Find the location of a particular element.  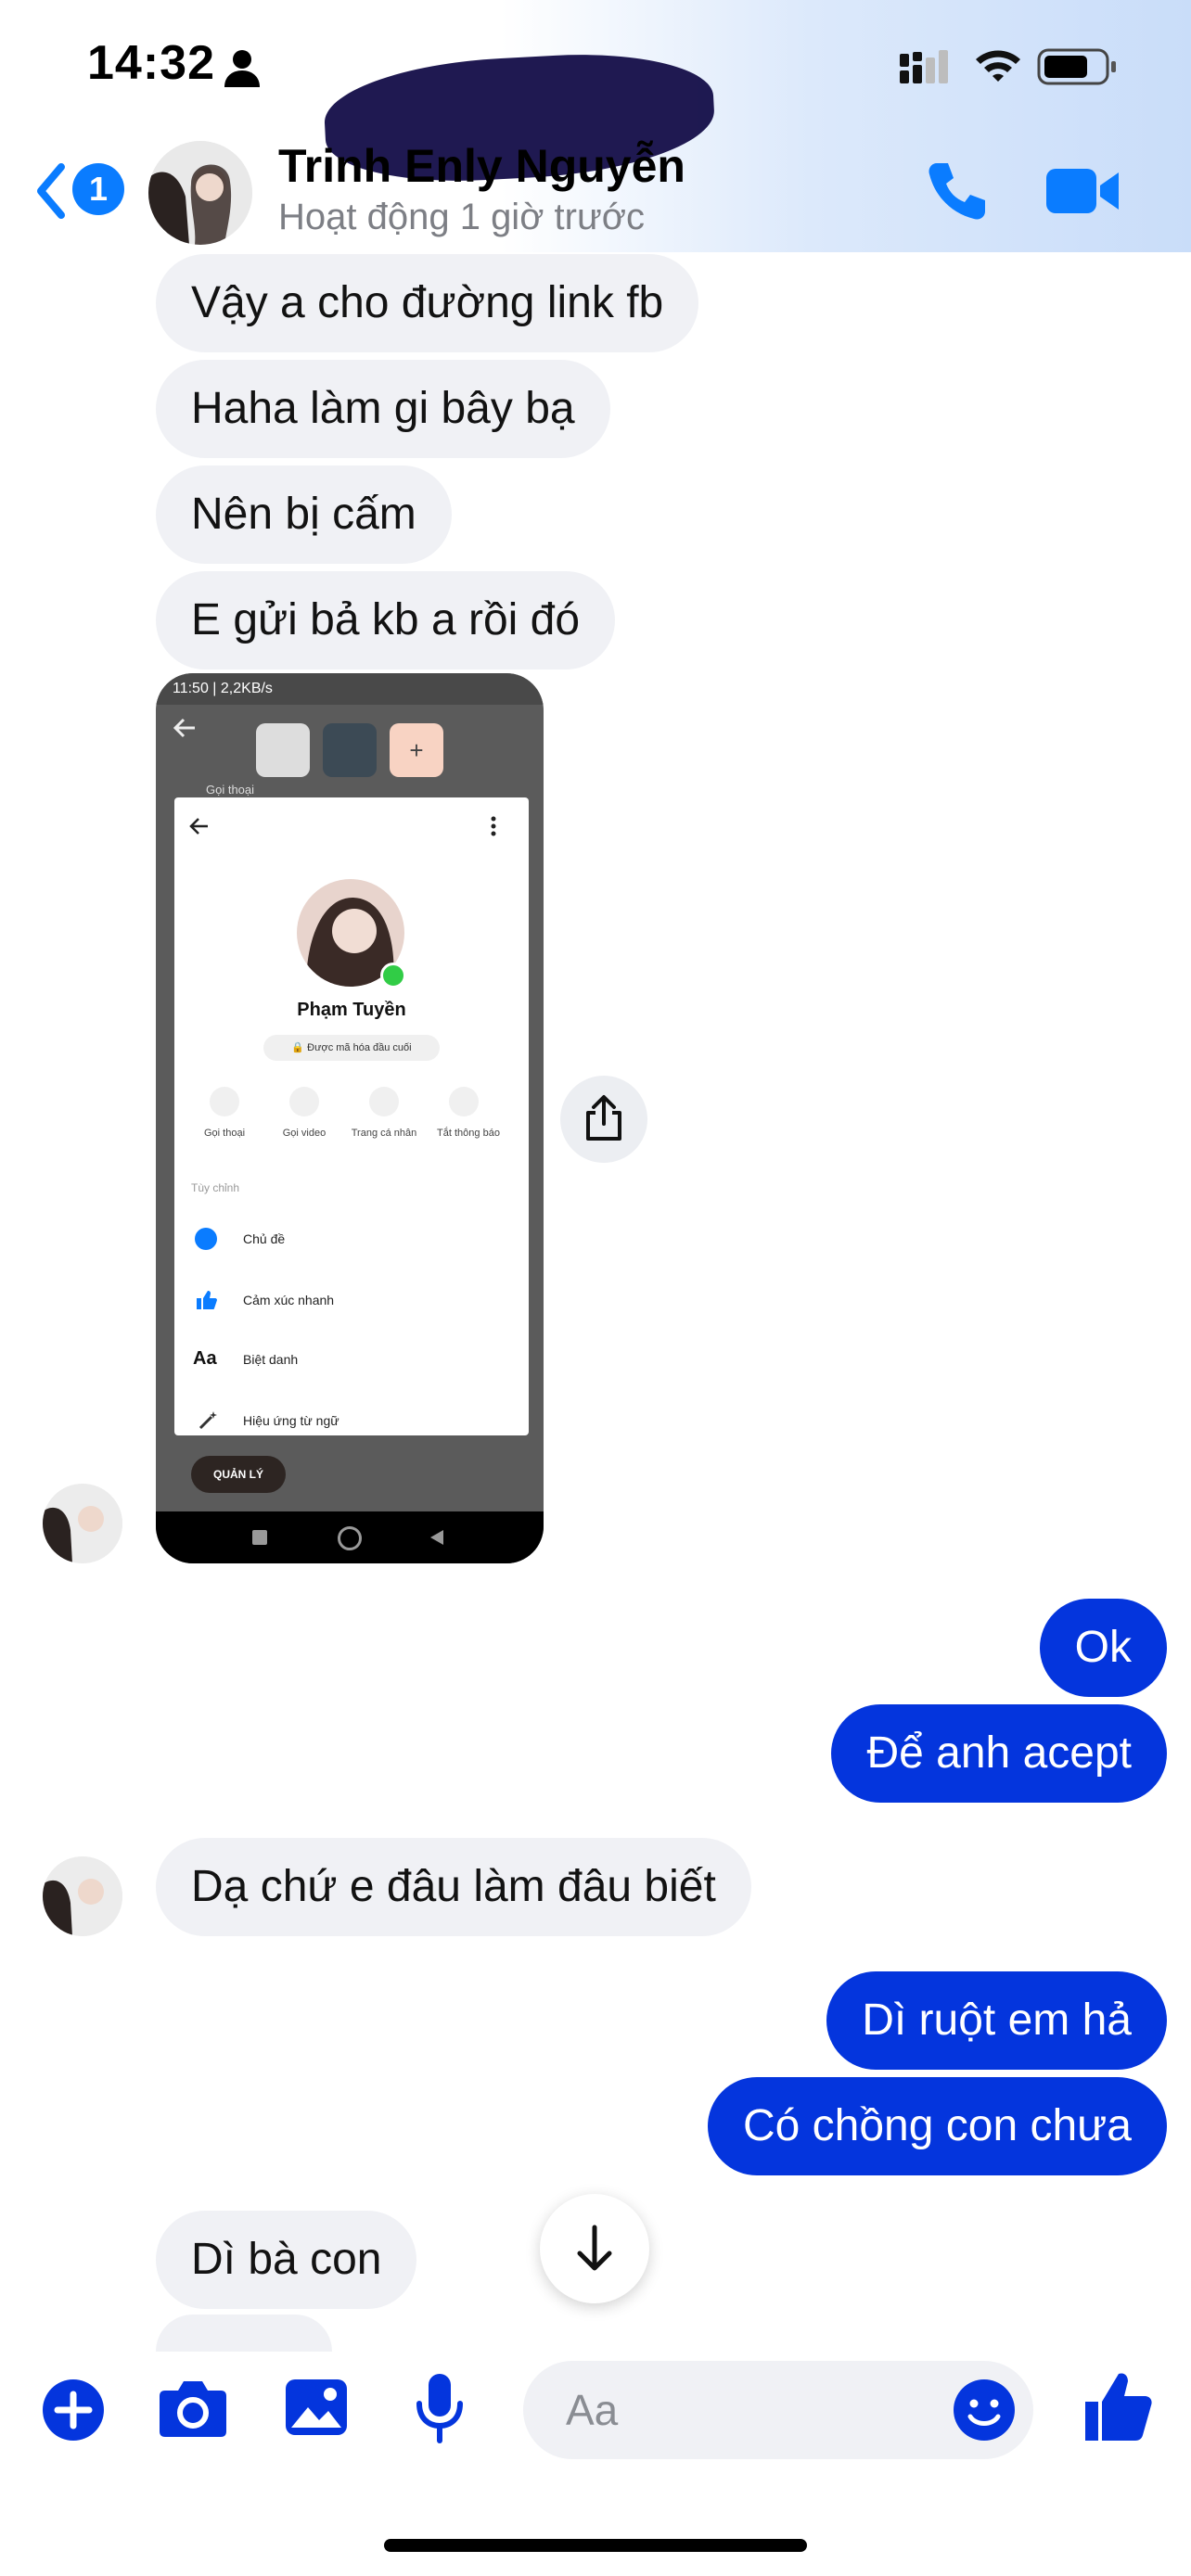

option-label: Biệt danh is located at coordinates (271, 1359).